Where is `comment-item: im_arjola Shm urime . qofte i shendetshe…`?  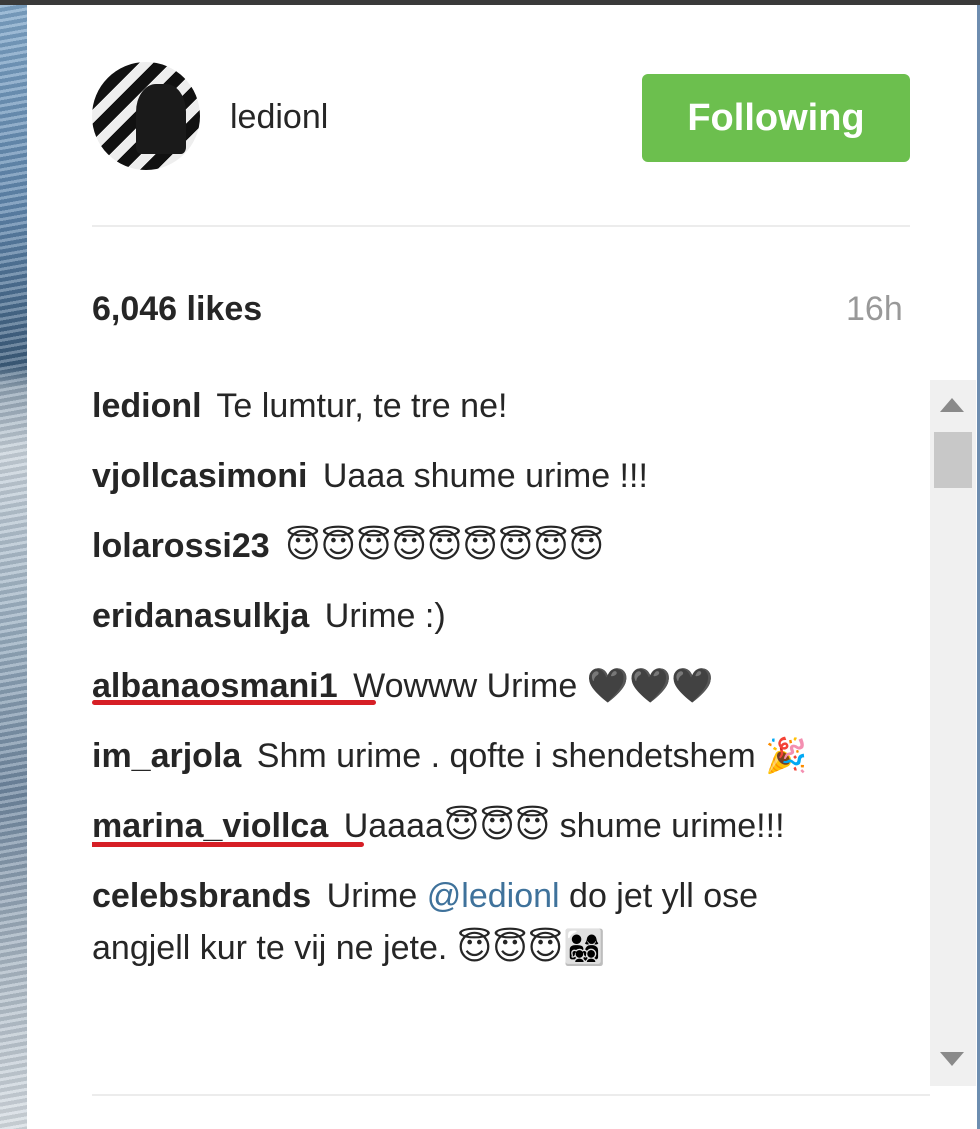
comment-item: im_arjola Shm urime . qofte i shendetshe… is located at coordinates (472, 756).